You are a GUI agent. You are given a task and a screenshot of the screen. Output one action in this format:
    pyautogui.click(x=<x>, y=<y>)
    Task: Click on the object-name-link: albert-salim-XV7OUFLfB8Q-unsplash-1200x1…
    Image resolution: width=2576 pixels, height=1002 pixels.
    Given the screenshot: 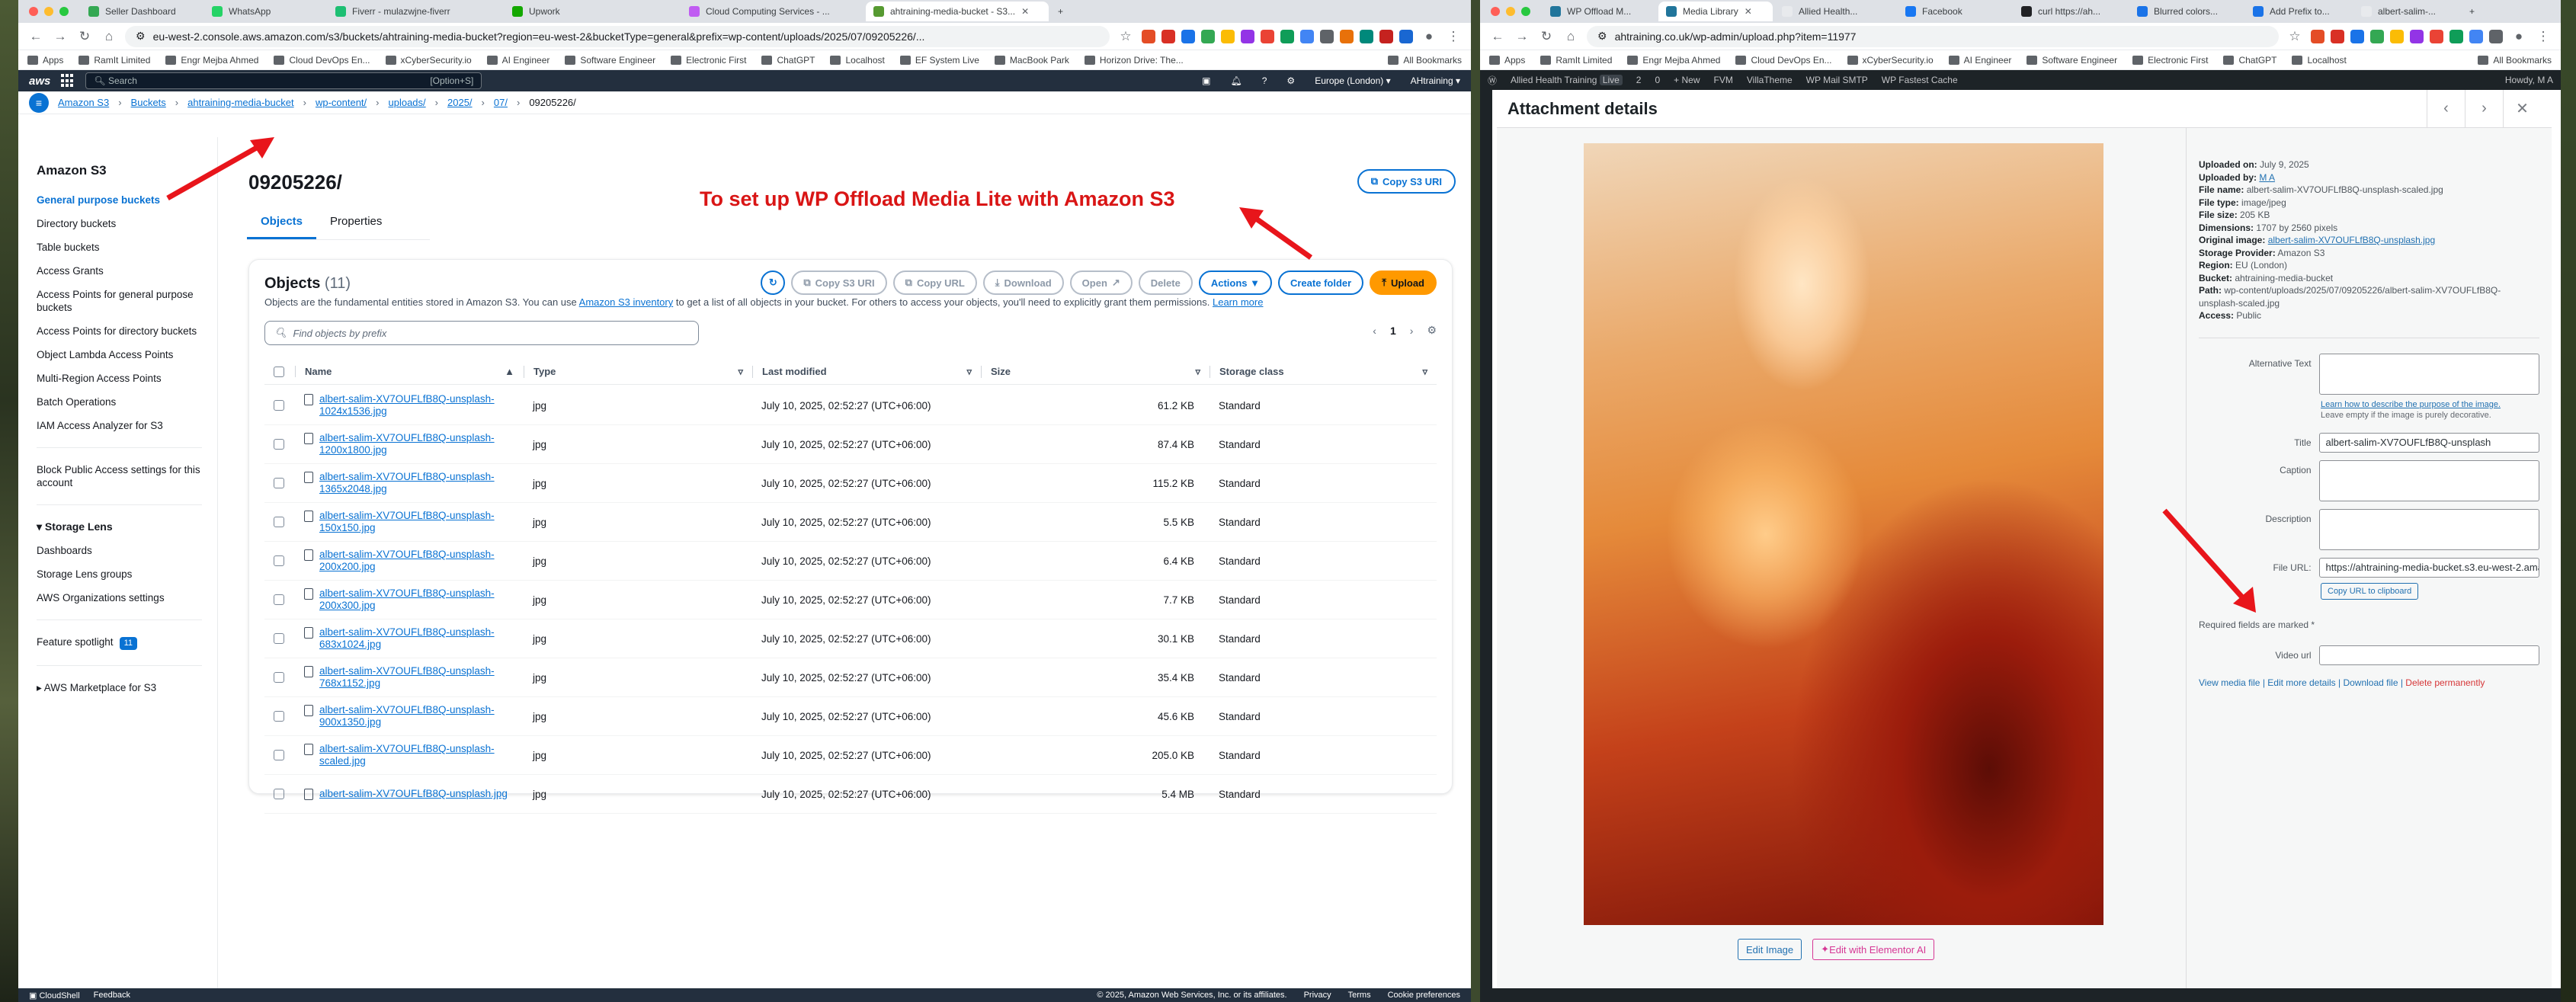 What is the action you would take?
    pyautogui.click(x=418, y=444)
    